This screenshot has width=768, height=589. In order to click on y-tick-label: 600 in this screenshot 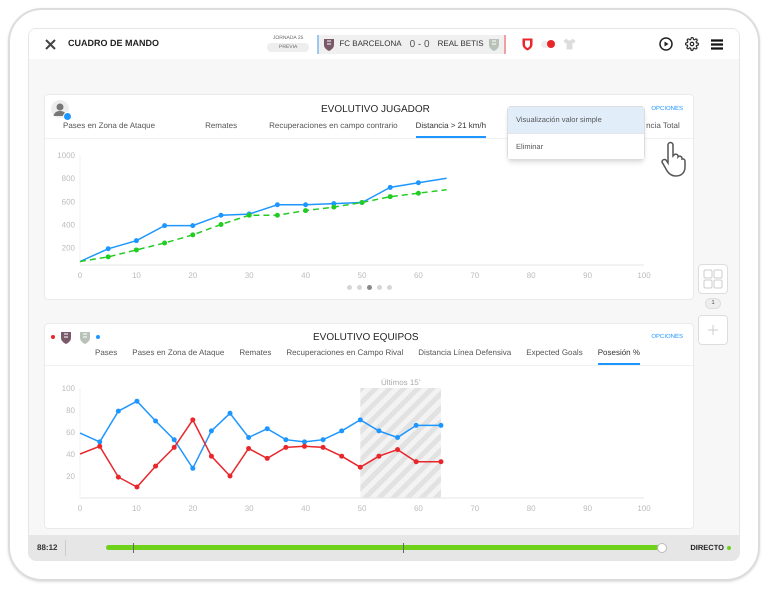, I will do `click(68, 201)`.